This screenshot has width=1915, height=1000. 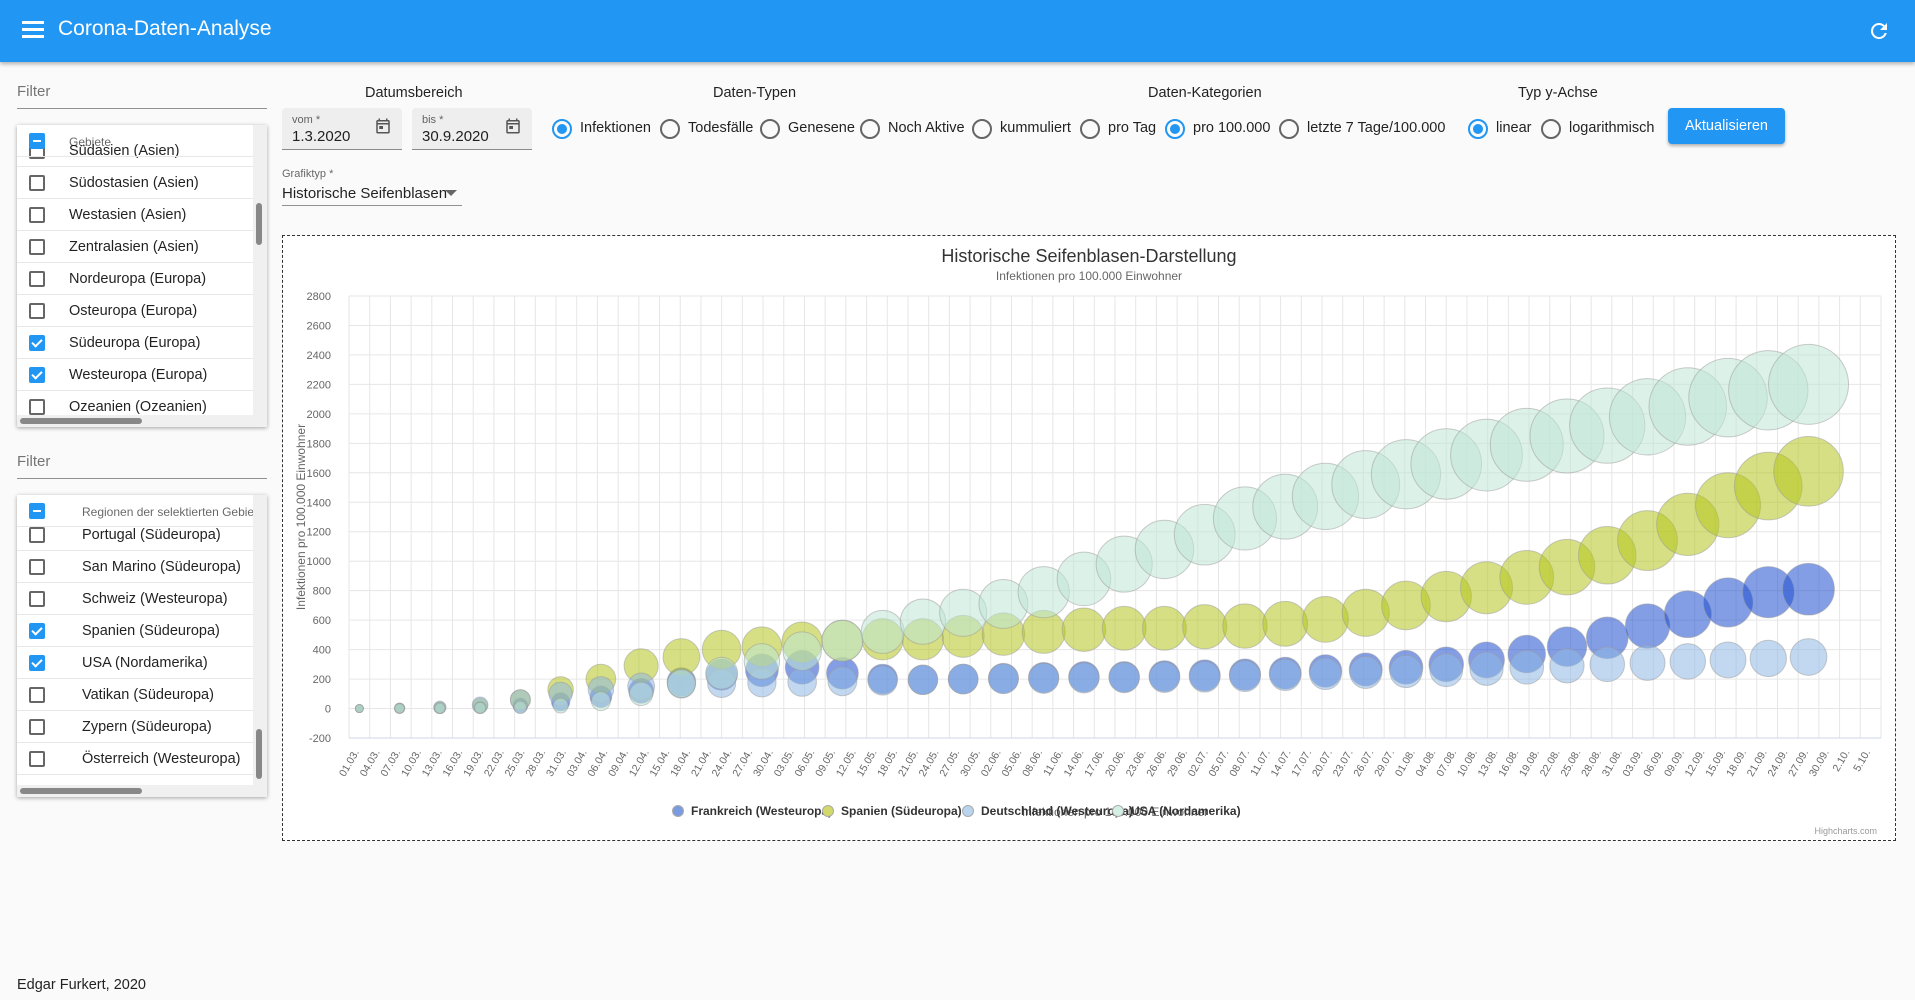 I want to click on list-item: Vatikan (Südeuropa), so click(x=135, y=695).